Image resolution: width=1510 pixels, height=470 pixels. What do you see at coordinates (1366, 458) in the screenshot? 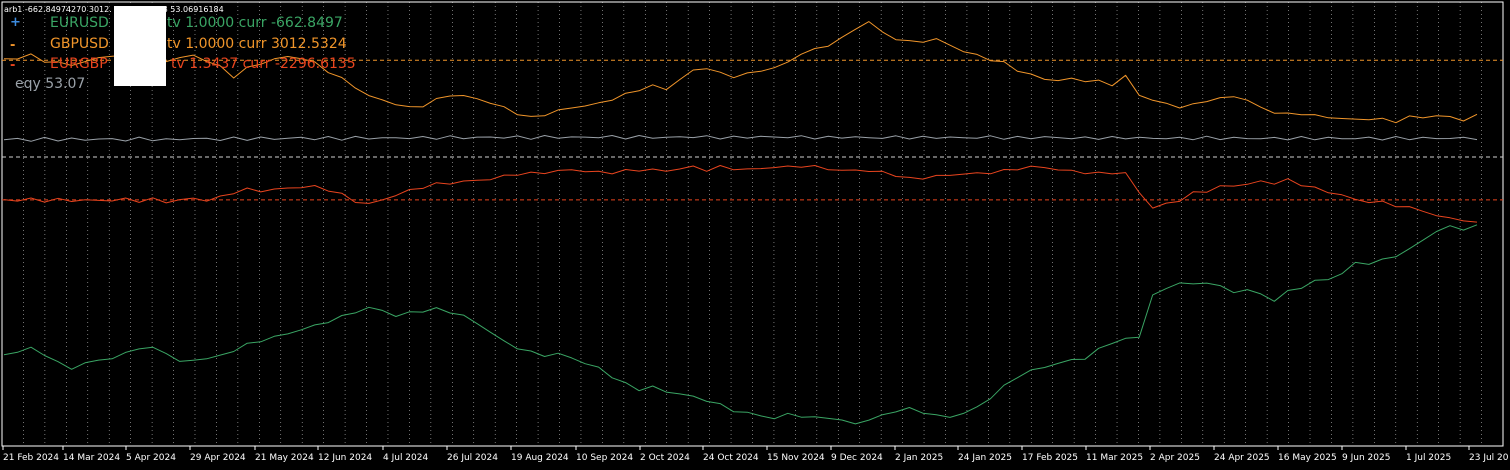
I see `x-tick-label: 9 Jun 2025` at bounding box center [1366, 458].